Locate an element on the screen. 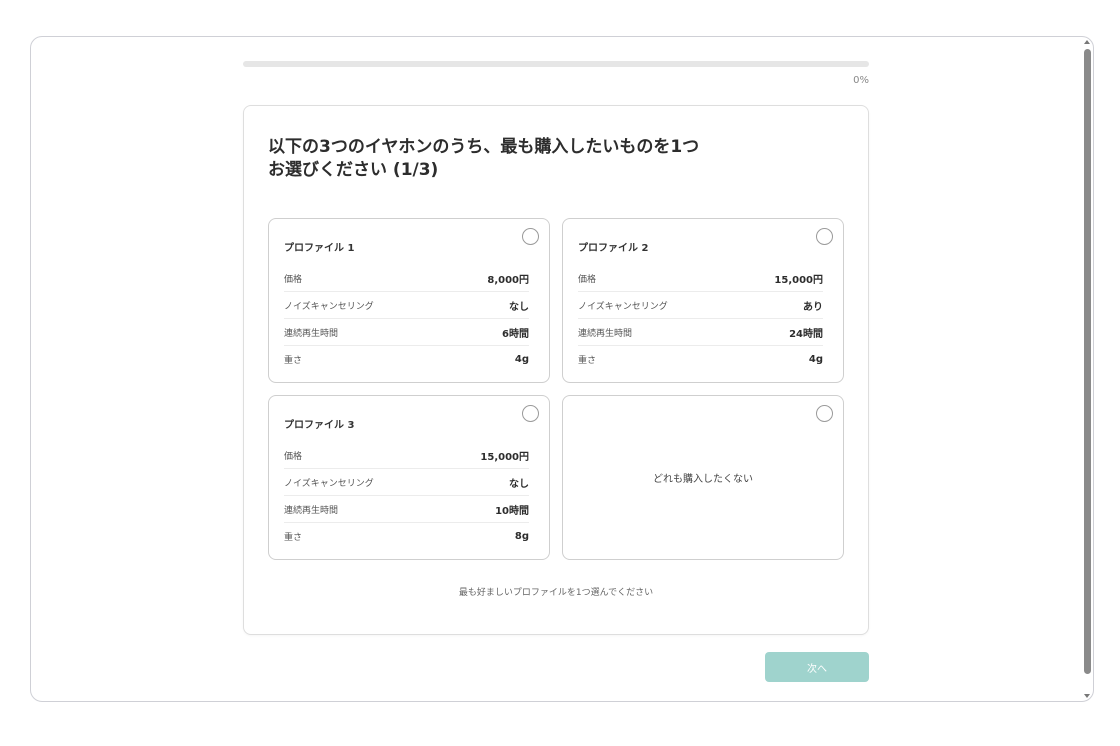 This screenshot has height=746, width=1120. scrollbar-thumb is located at coordinates (1087, 361).